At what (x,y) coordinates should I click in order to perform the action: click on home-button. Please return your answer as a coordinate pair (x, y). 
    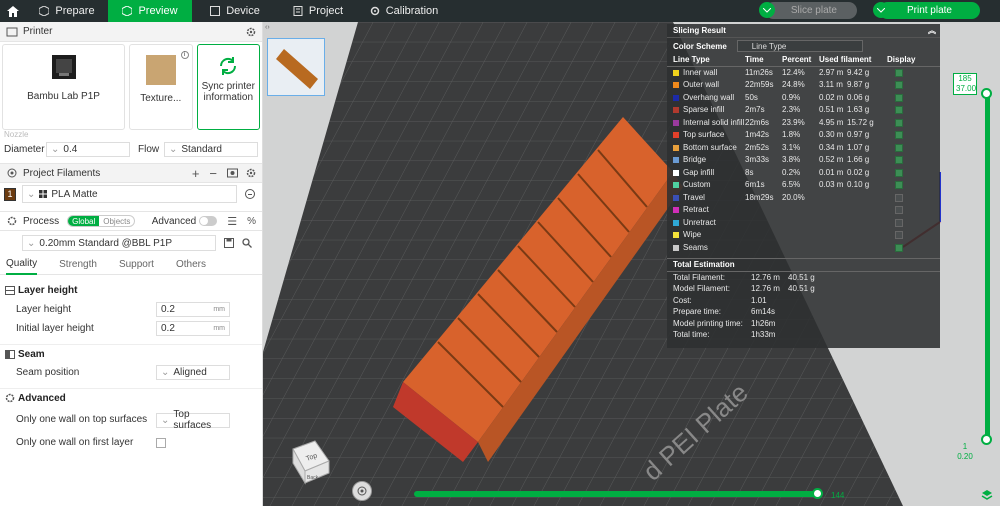
    Looking at the image, I should click on (13, 11).